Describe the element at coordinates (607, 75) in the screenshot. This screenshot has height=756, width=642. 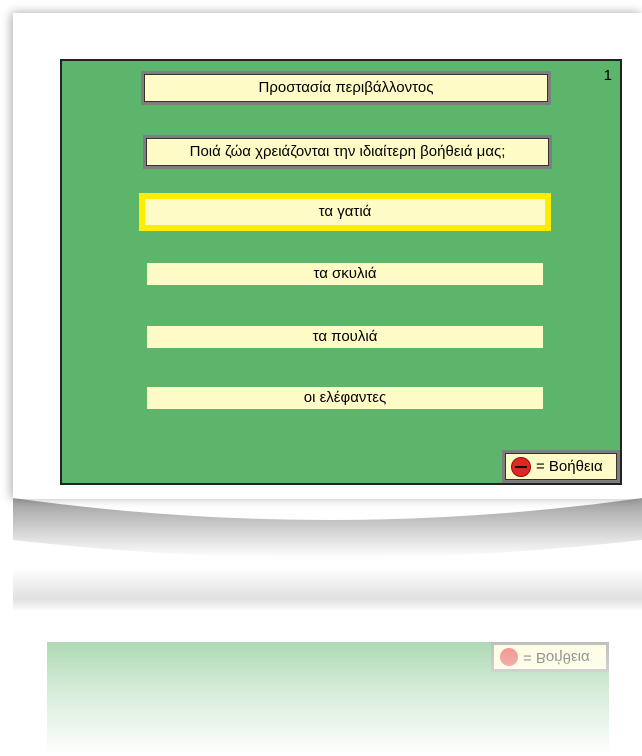
I see `slide-number: 1` at that location.